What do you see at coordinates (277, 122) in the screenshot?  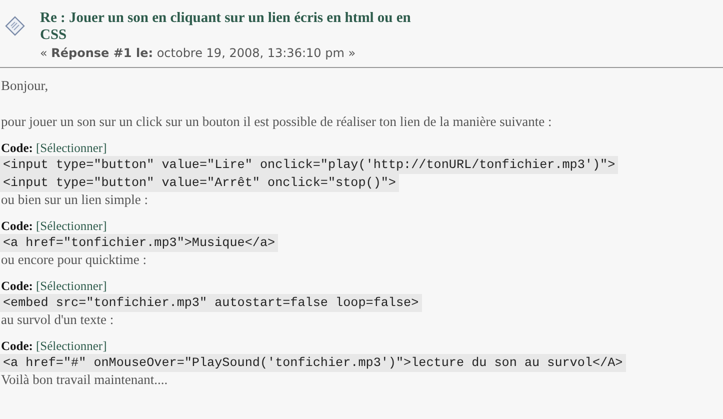 I see `post-text: pour jouer un son sur un click sur un bouton il est possible de réaliser ton lien de la manière suivante :` at bounding box center [277, 122].